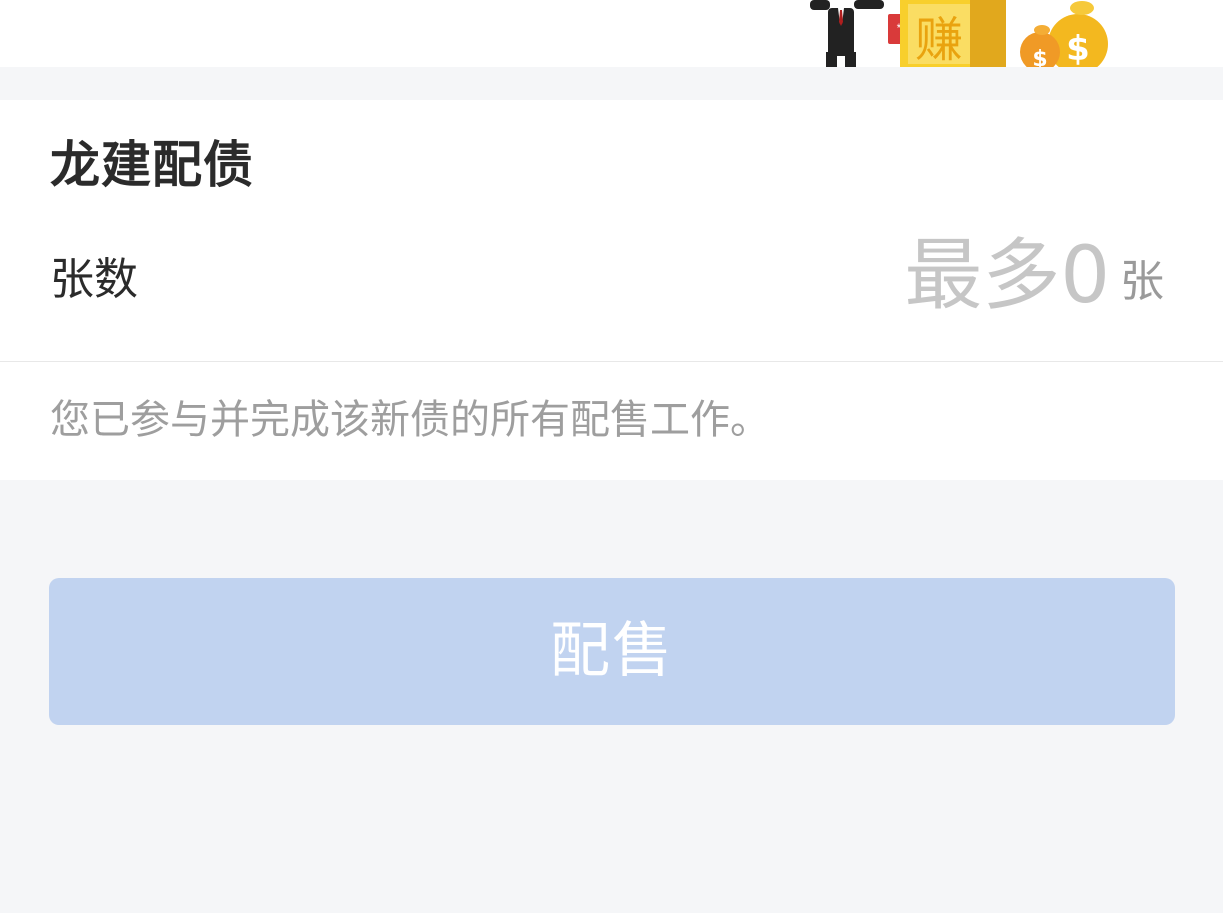 The image size is (1223, 913). I want to click on money-bag-icon: $ $, so click(1064, 34).